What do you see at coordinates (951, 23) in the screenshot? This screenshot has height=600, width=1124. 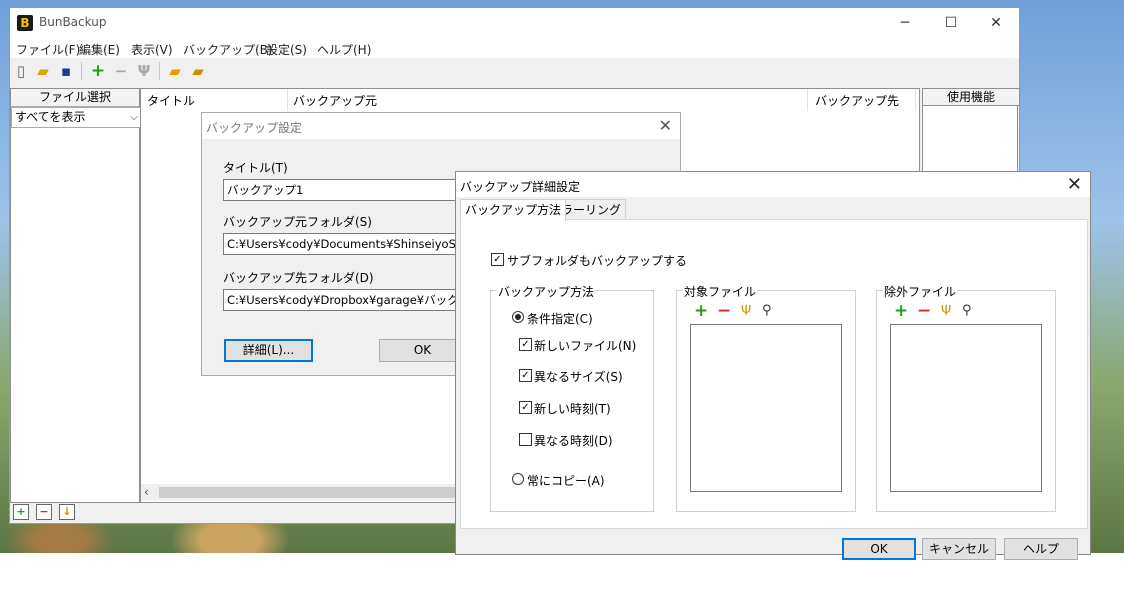 I see `maximize-button: ☐` at bounding box center [951, 23].